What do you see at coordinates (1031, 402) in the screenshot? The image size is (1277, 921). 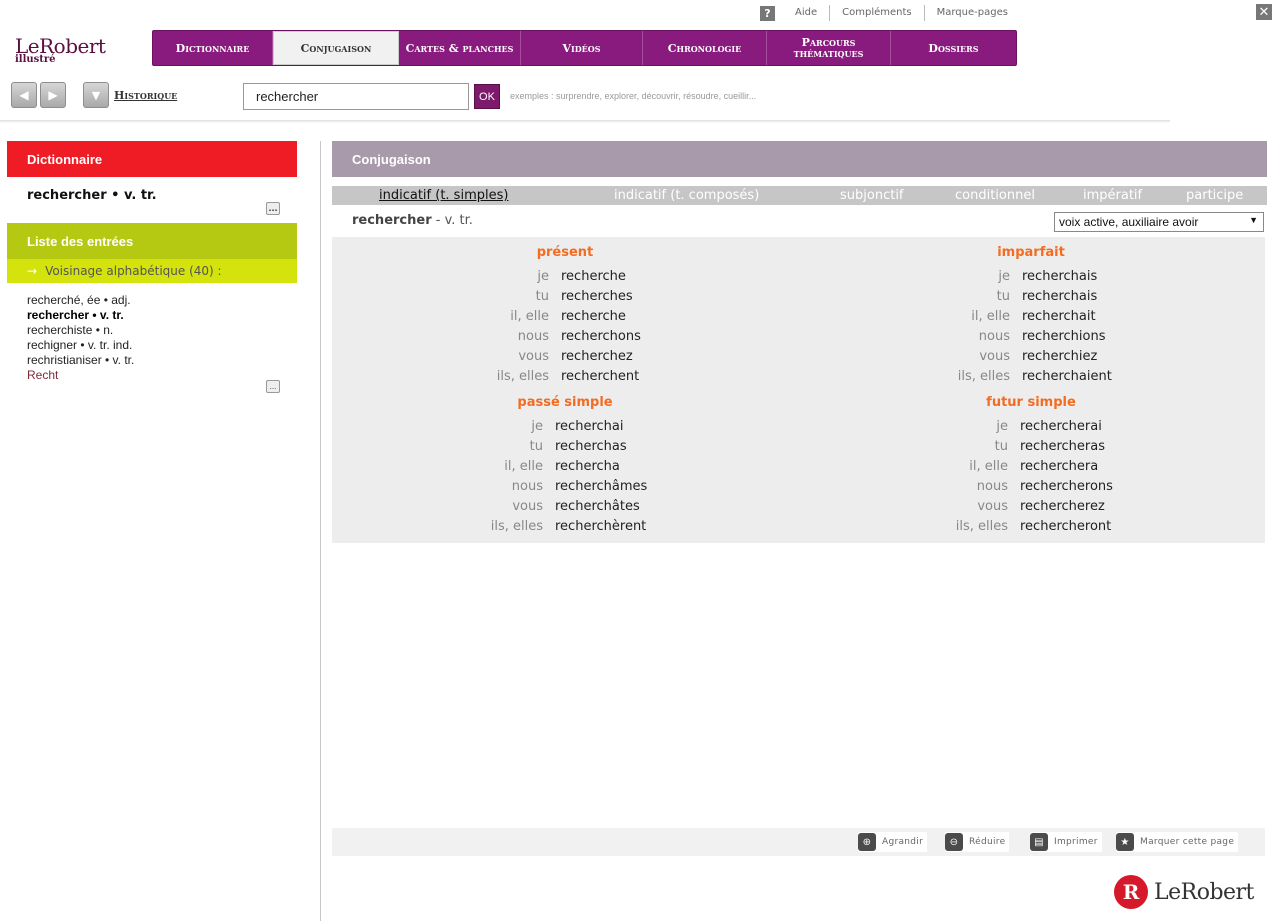 I see `tense-title: futur simple` at bounding box center [1031, 402].